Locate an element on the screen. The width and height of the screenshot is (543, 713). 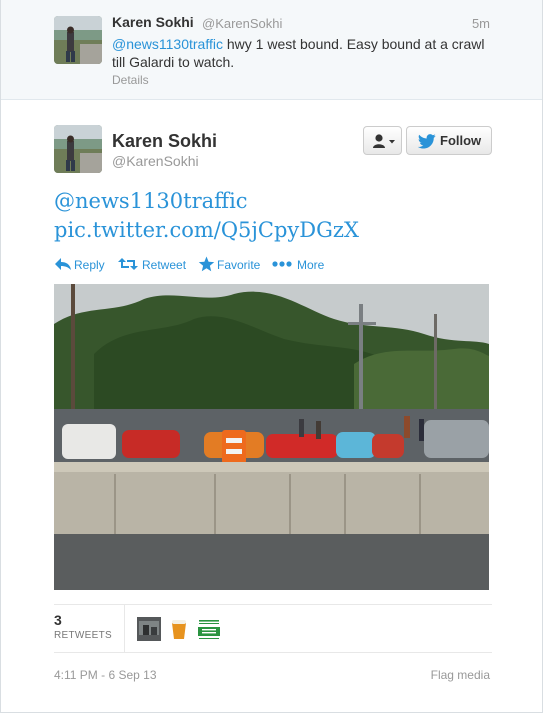
user-actions-dropdown is located at coordinates (382, 140).